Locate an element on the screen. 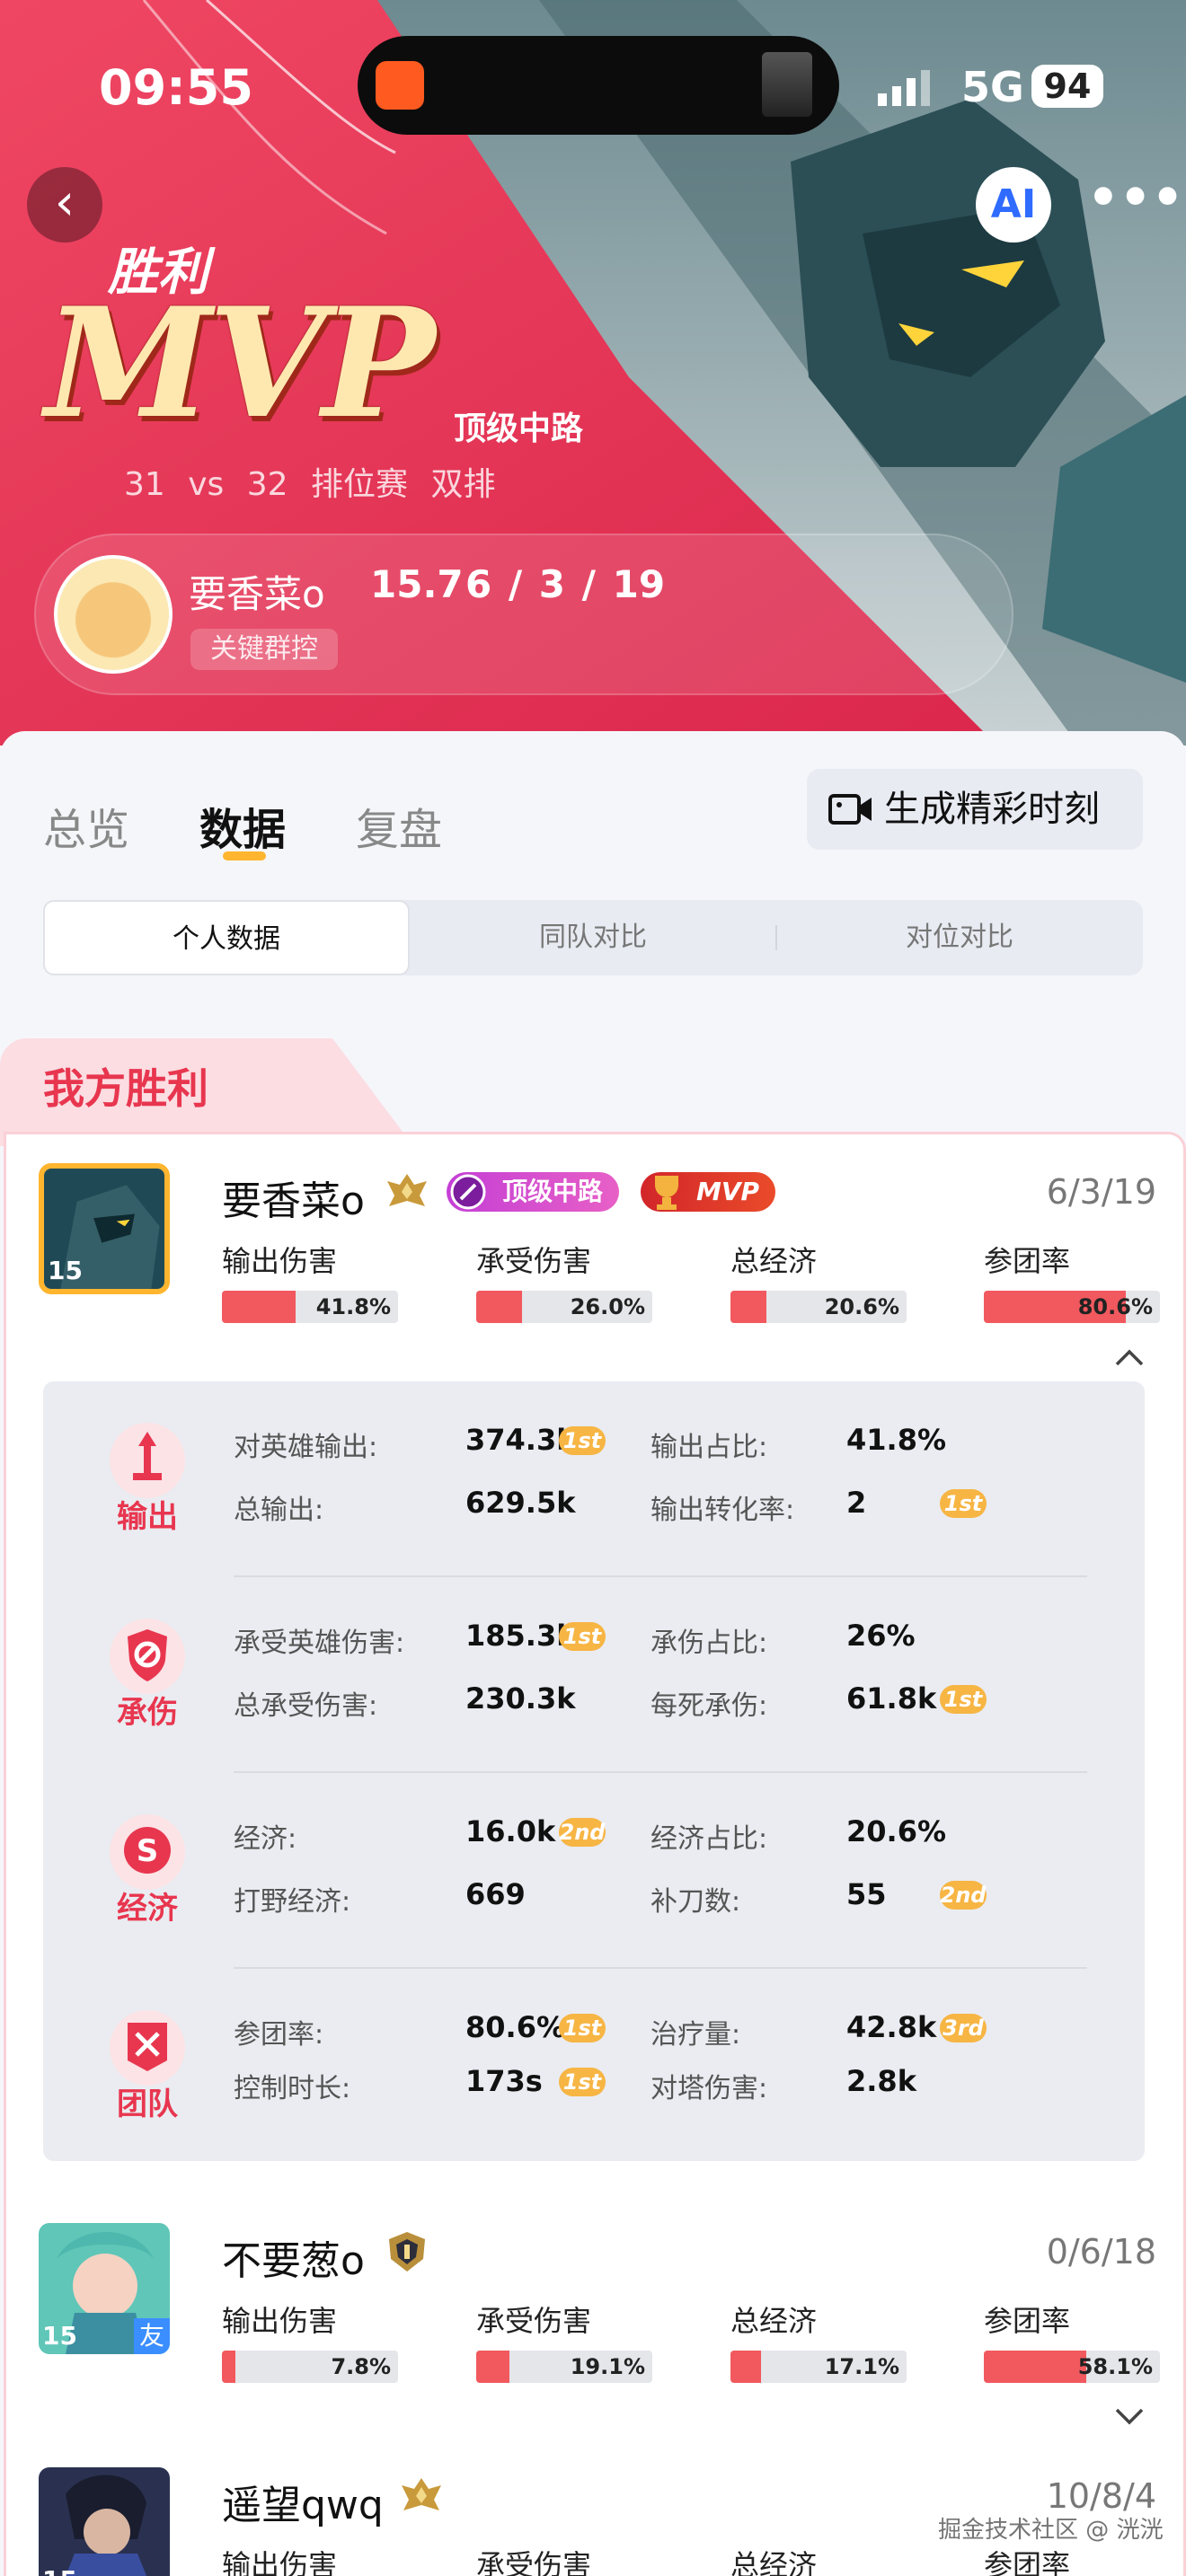 This screenshot has height=2576, width=1186. team-result-label: 我方胜利 is located at coordinates (125, 1088).